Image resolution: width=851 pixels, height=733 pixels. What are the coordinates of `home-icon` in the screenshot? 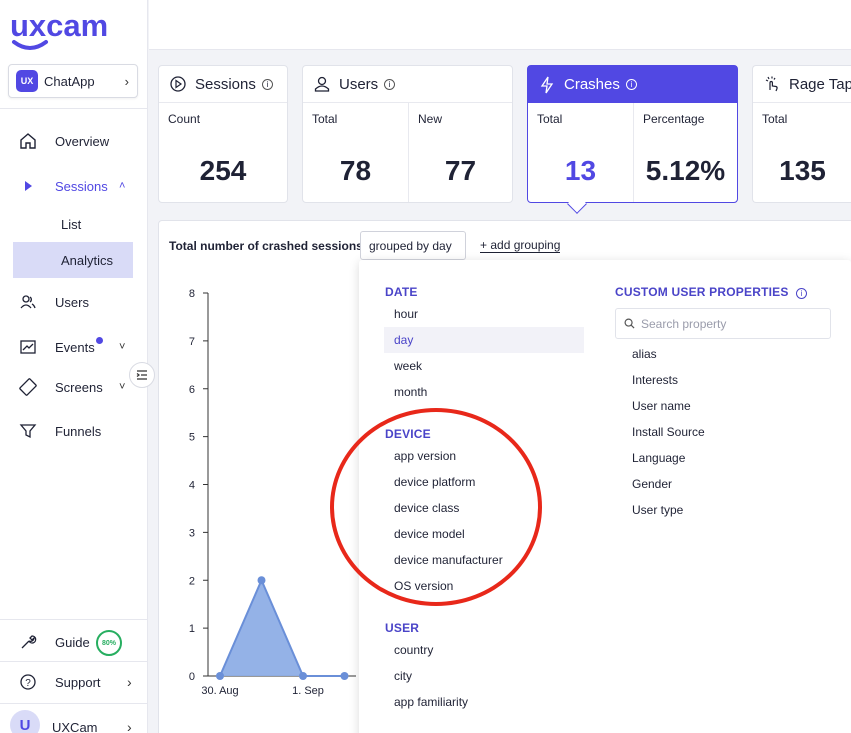 It's located at (28, 141).